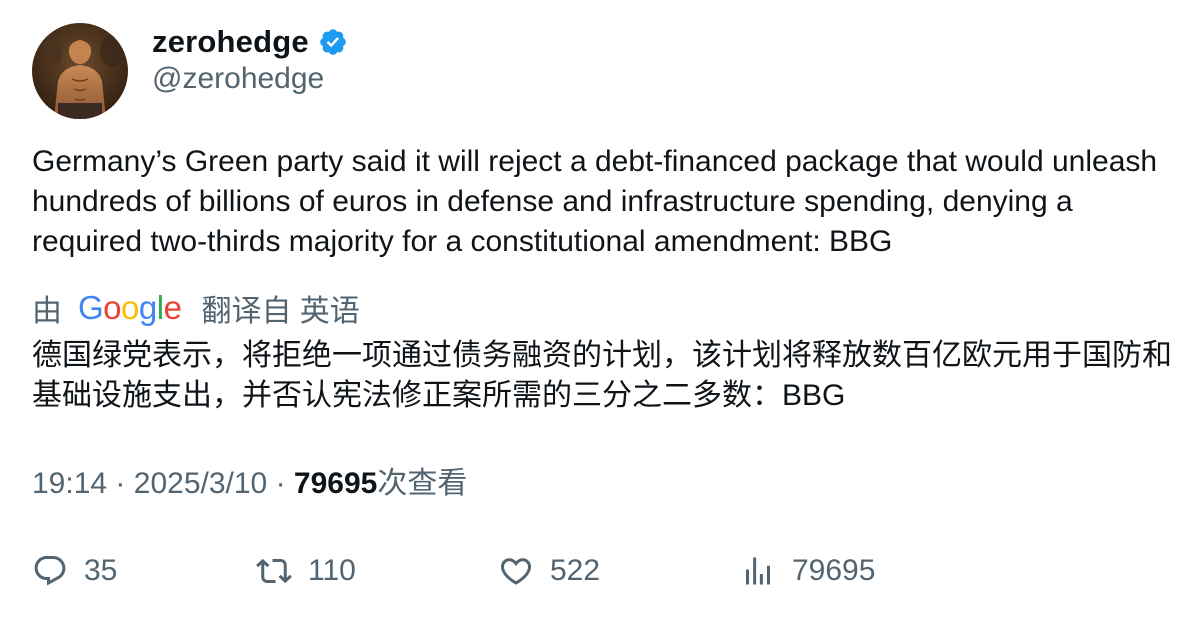  Describe the element at coordinates (516, 571) in the screenshot. I see `heart-icon` at that location.